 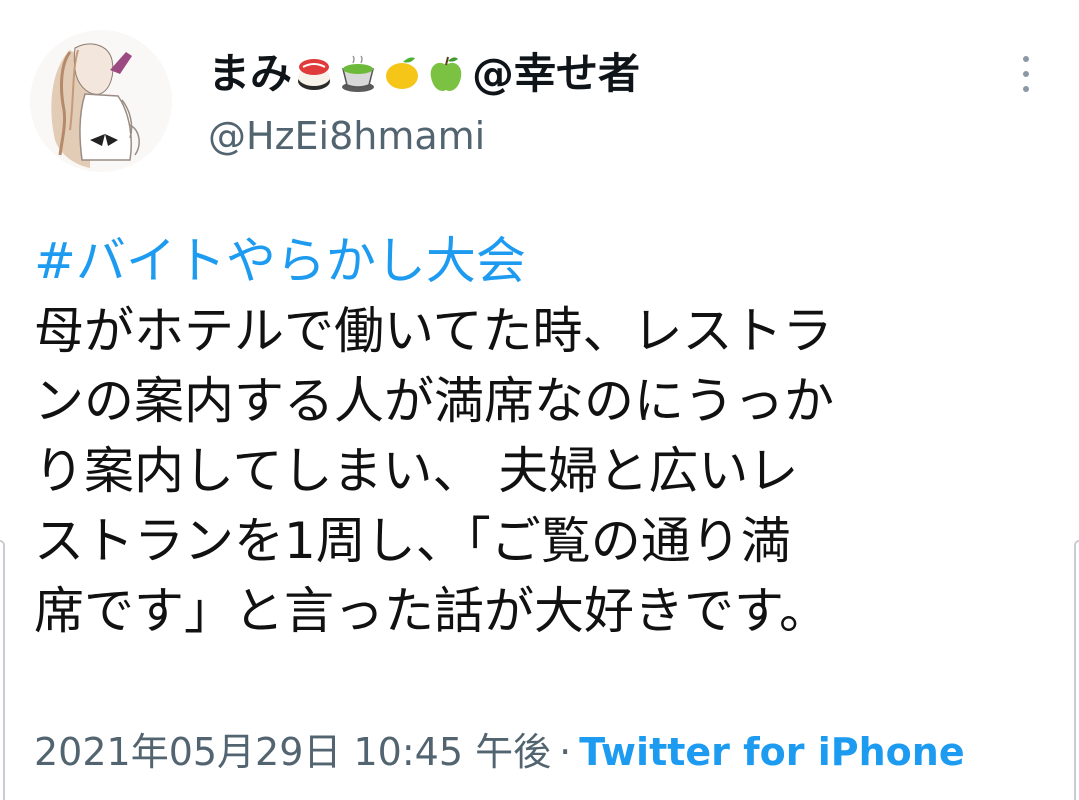 I want to click on hashtag-link: #バイトやらかし大会, so click(x=544, y=261).